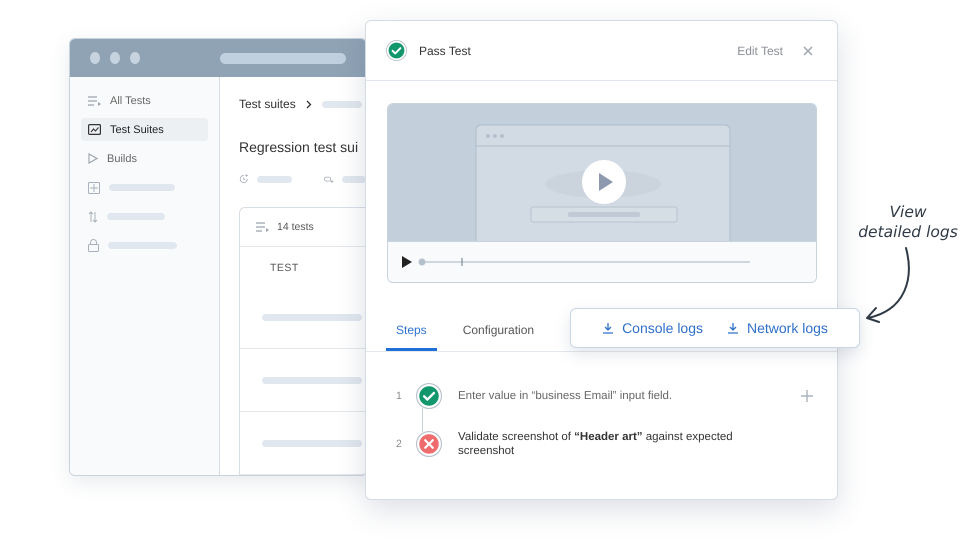  What do you see at coordinates (299, 147) in the screenshot?
I see `page-title: Regression test sui` at bounding box center [299, 147].